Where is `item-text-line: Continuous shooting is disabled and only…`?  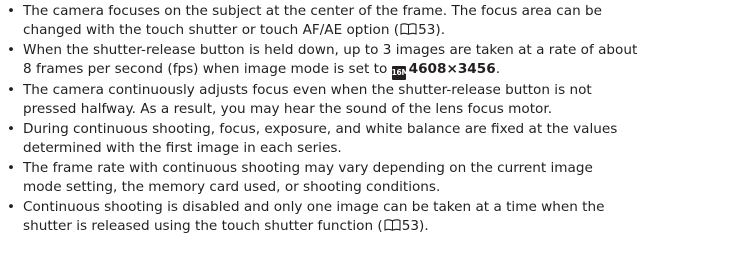 item-text-line: Continuous shooting is disabled and only… is located at coordinates (314, 207).